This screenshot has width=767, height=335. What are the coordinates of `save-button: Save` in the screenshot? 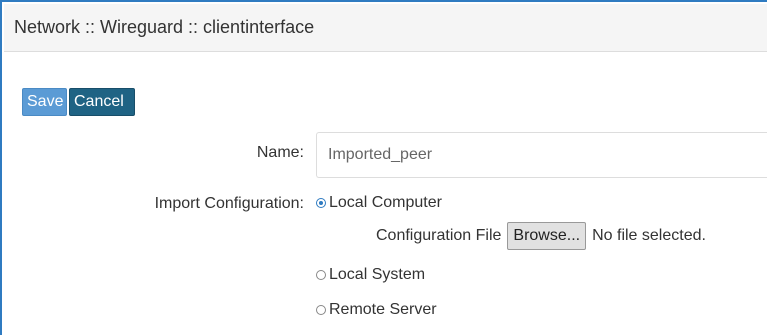 It's located at (44, 102).